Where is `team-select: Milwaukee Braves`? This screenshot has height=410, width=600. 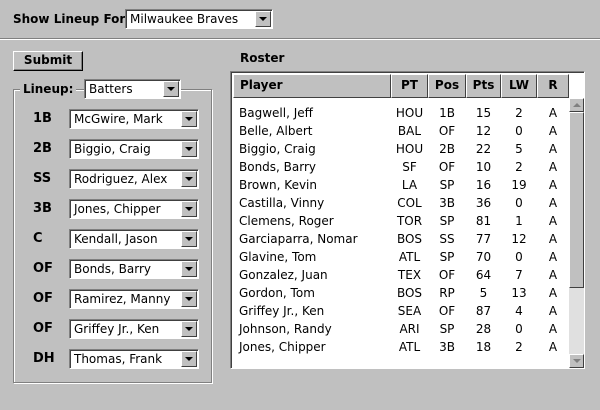
team-select: Milwaukee Braves is located at coordinates (199, 19).